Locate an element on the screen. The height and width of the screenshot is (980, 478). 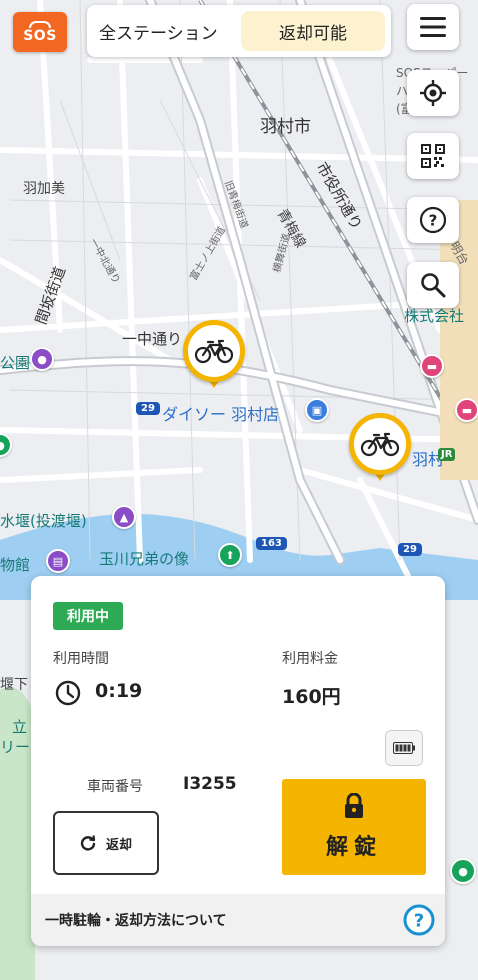
vehicle-number-value: I3255 is located at coordinates (210, 784).